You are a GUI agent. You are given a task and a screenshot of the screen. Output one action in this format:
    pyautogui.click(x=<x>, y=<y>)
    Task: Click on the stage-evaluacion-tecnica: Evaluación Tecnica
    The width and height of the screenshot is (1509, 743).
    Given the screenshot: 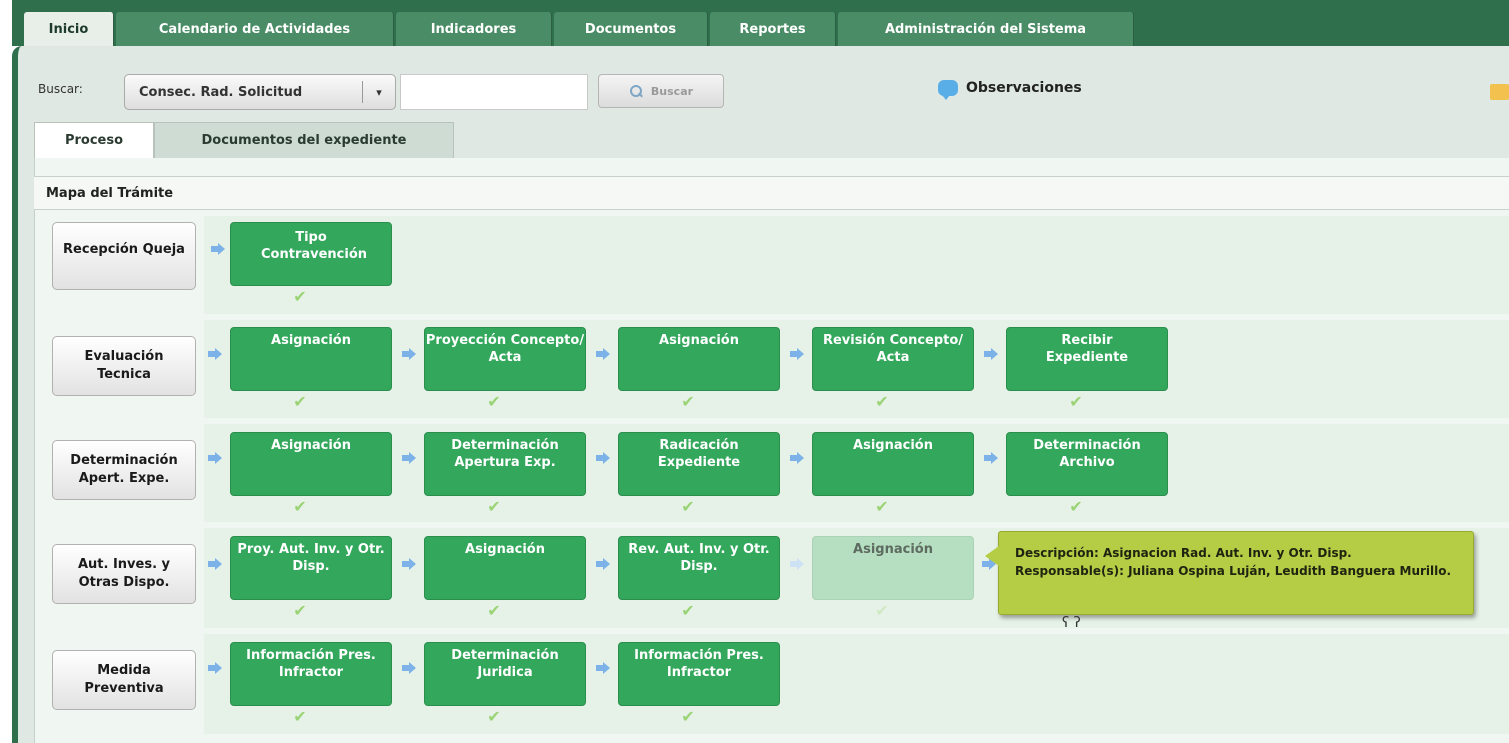 What is the action you would take?
    pyautogui.click(x=124, y=366)
    